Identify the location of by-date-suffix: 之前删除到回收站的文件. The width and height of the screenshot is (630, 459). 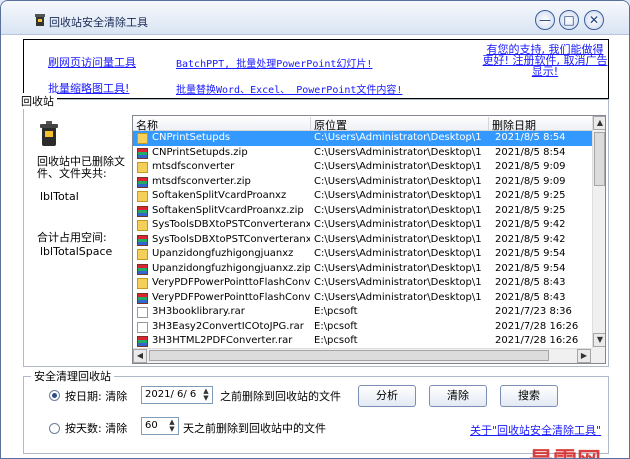
(280, 396).